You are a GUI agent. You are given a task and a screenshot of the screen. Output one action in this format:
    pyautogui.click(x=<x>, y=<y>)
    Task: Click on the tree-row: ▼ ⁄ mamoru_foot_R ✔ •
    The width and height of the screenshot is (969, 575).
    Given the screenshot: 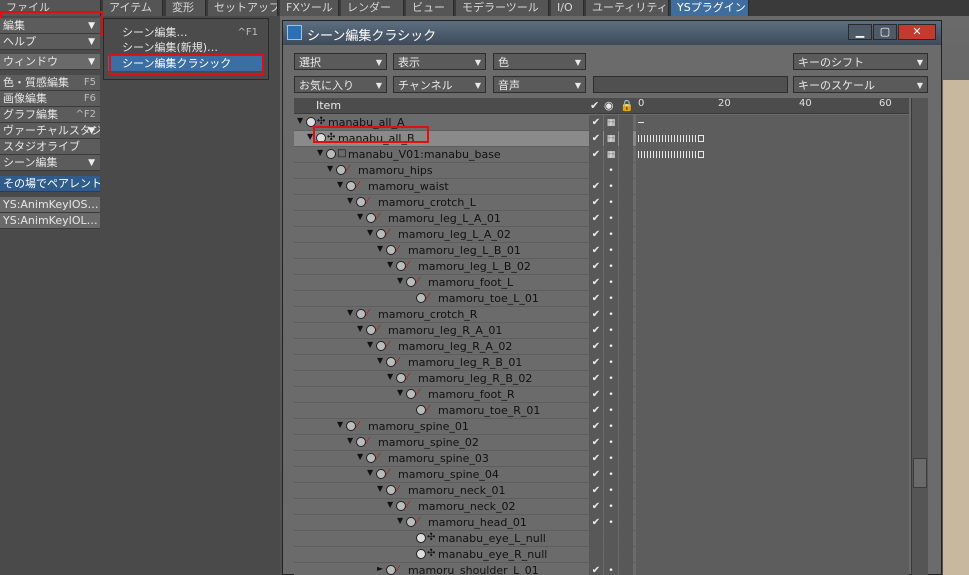 What is the action you would take?
    pyautogui.click(x=601, y=395)
    